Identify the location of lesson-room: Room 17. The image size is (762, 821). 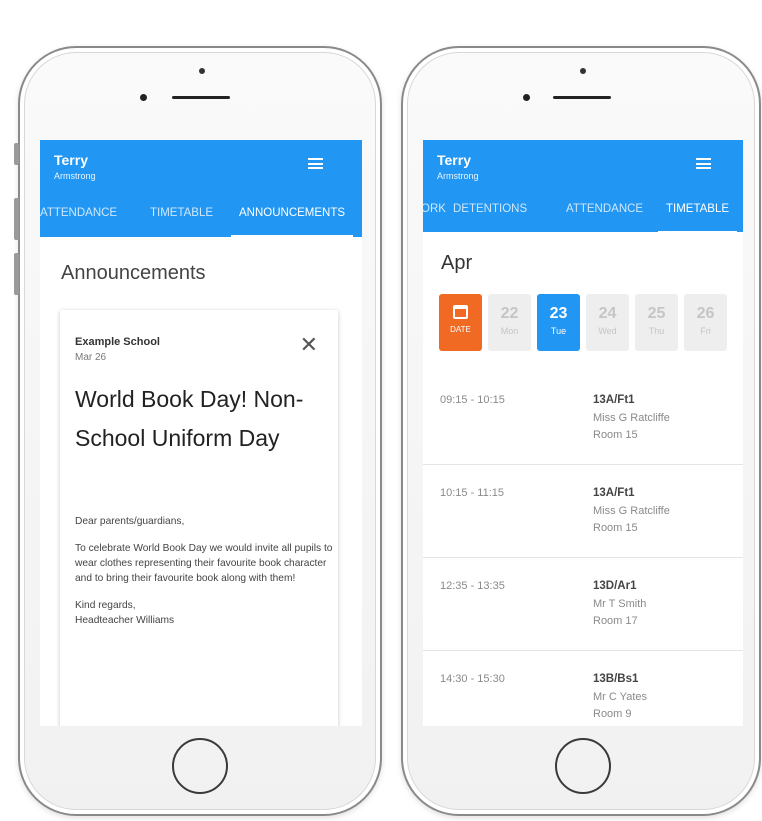
(615, 621).